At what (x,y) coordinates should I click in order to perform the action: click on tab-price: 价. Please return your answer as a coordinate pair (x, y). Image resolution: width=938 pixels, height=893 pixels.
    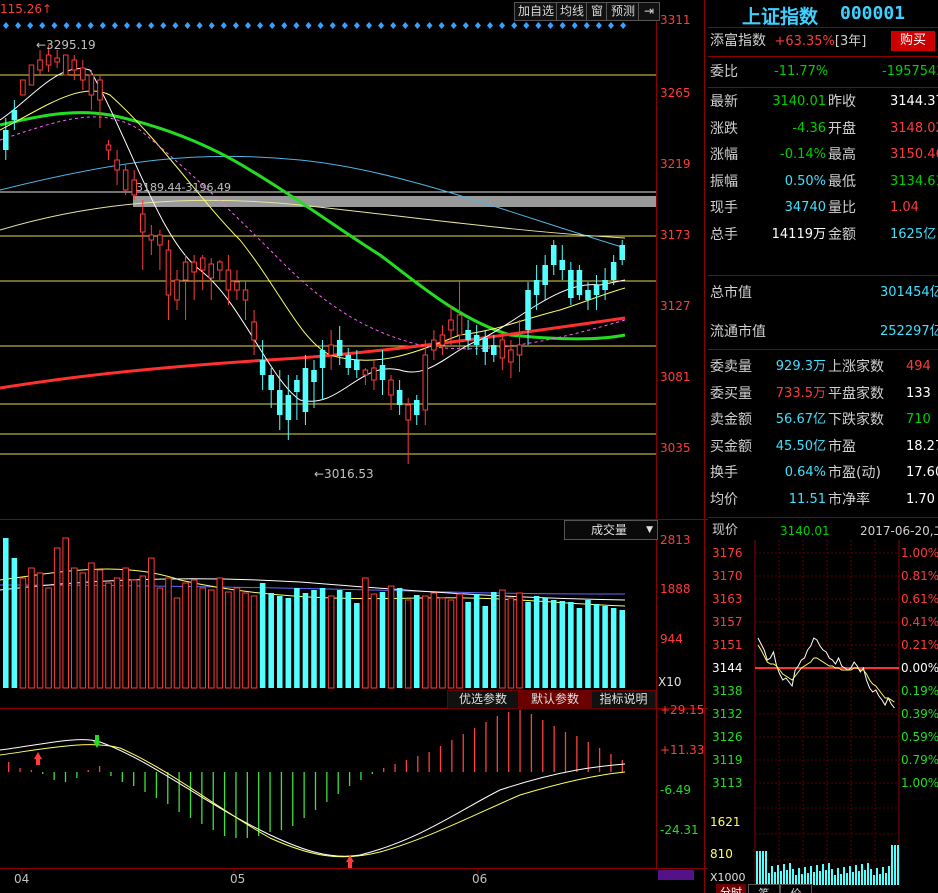
    Looking at the image, I should click on (796, 888).